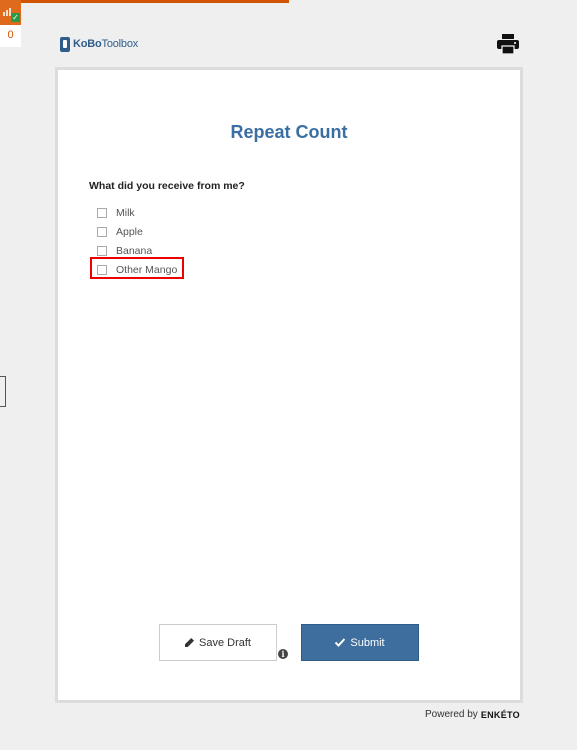 This screenshot has height=750, width=577. Describe the element at coordinates (190, 642) in the screenshot. I see `pencil-icon` at that location.